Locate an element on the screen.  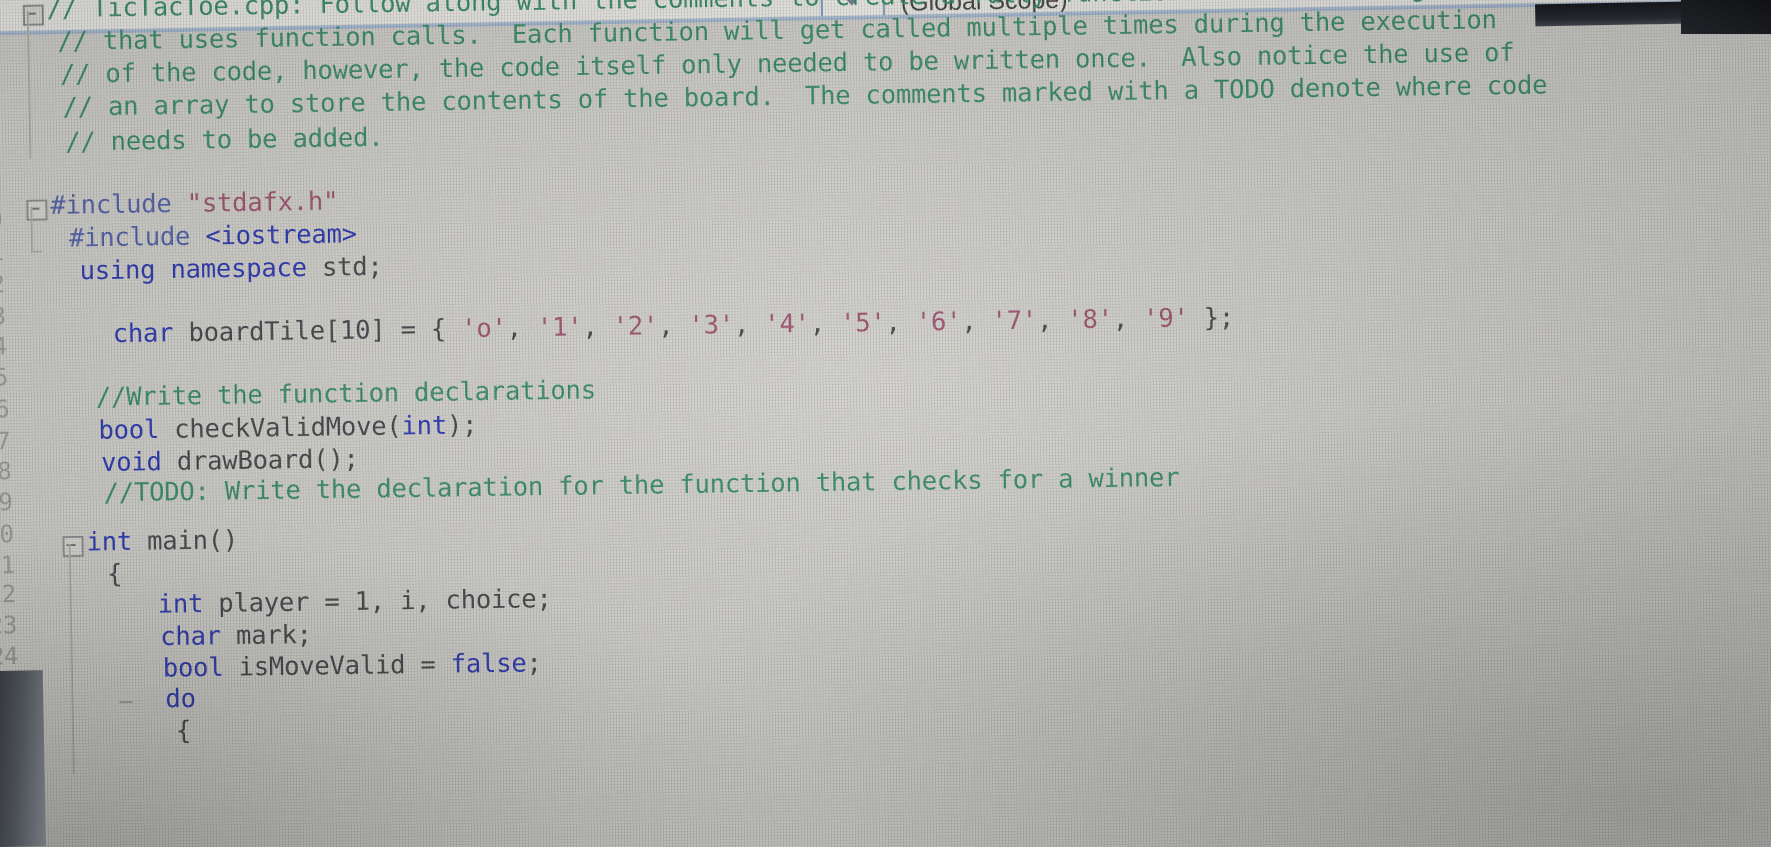
code-line: //Write the function declarations is located at coordinates (346, 393).